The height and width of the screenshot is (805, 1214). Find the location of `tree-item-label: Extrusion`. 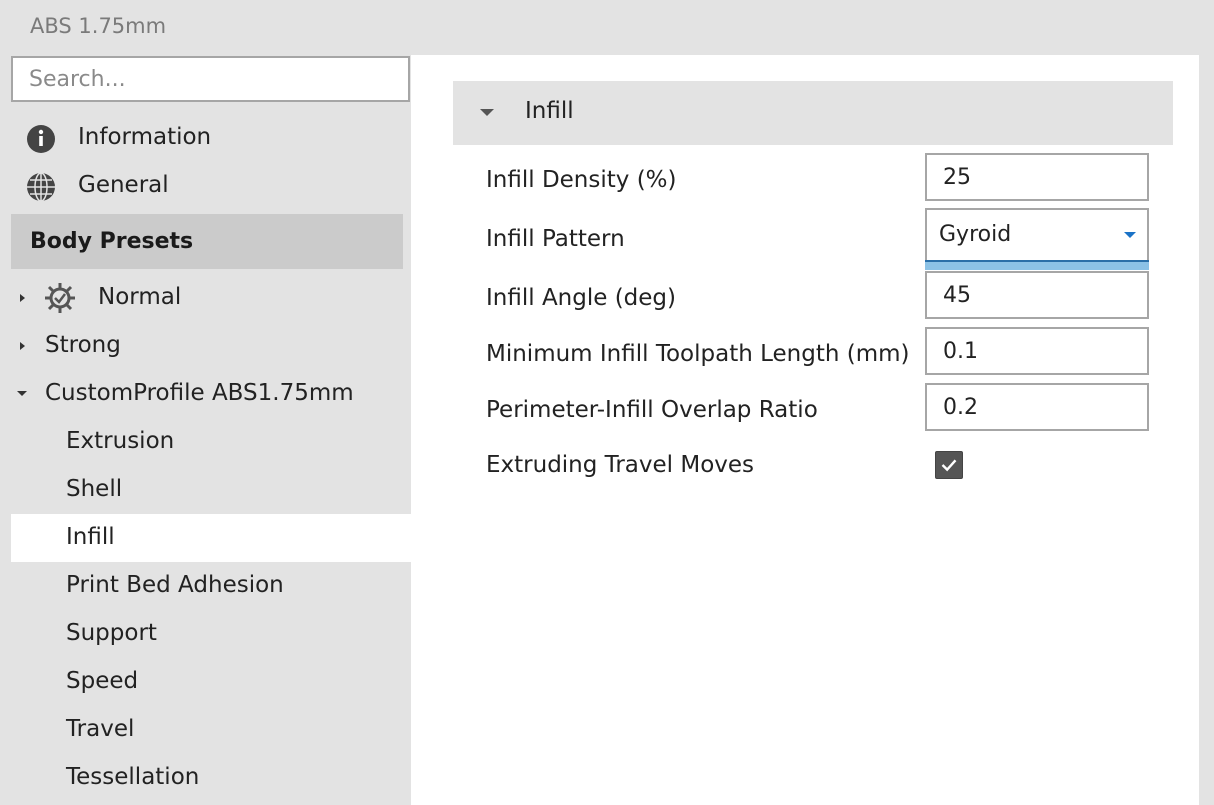

tree-item-label: Extrusion is located at coordinates (120, 441).